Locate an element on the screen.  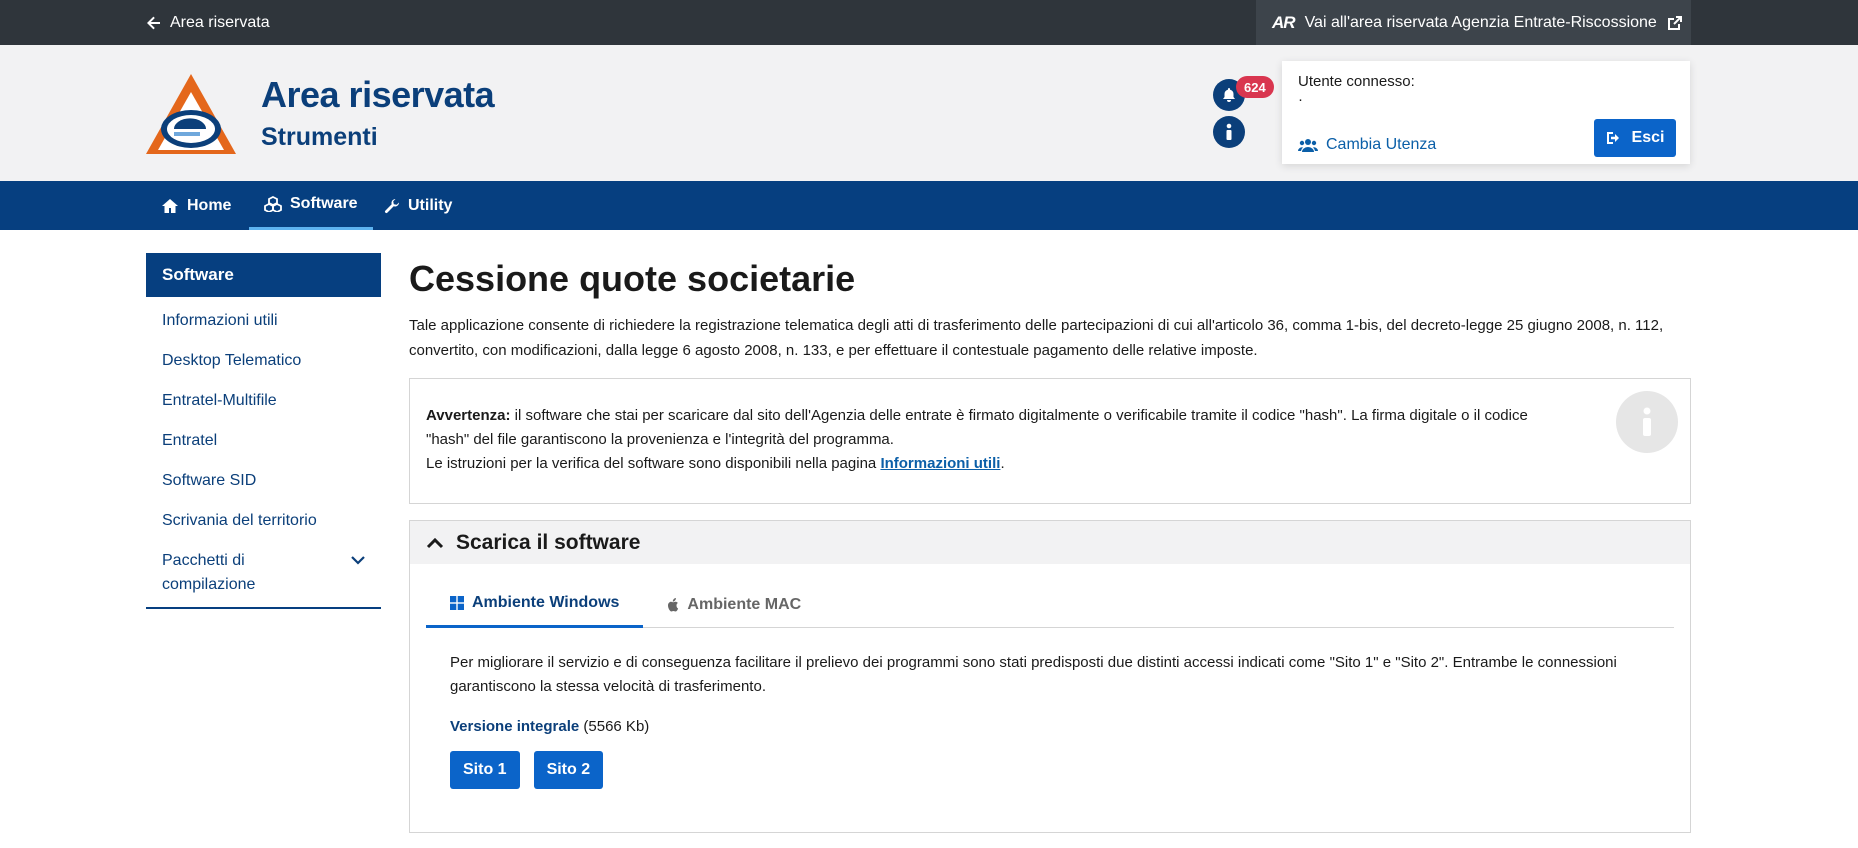
sidebar-header: Software is located at coordinates (263, 275).